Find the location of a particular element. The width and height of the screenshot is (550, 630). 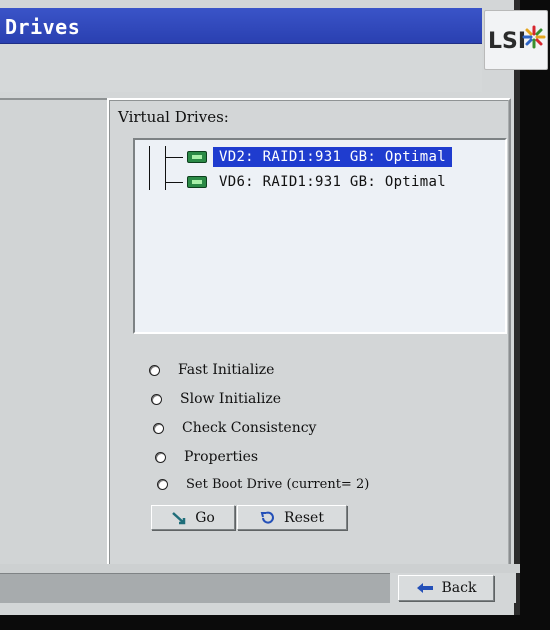

logo-text: LSI is located at coordinates (507, 41).